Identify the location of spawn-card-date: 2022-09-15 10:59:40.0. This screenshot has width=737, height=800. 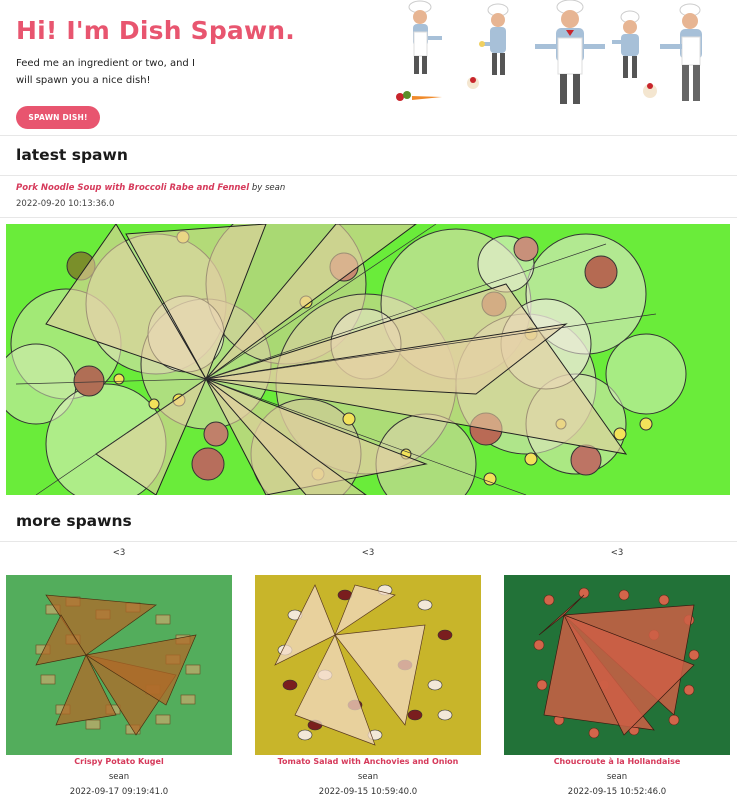
(368, 792).